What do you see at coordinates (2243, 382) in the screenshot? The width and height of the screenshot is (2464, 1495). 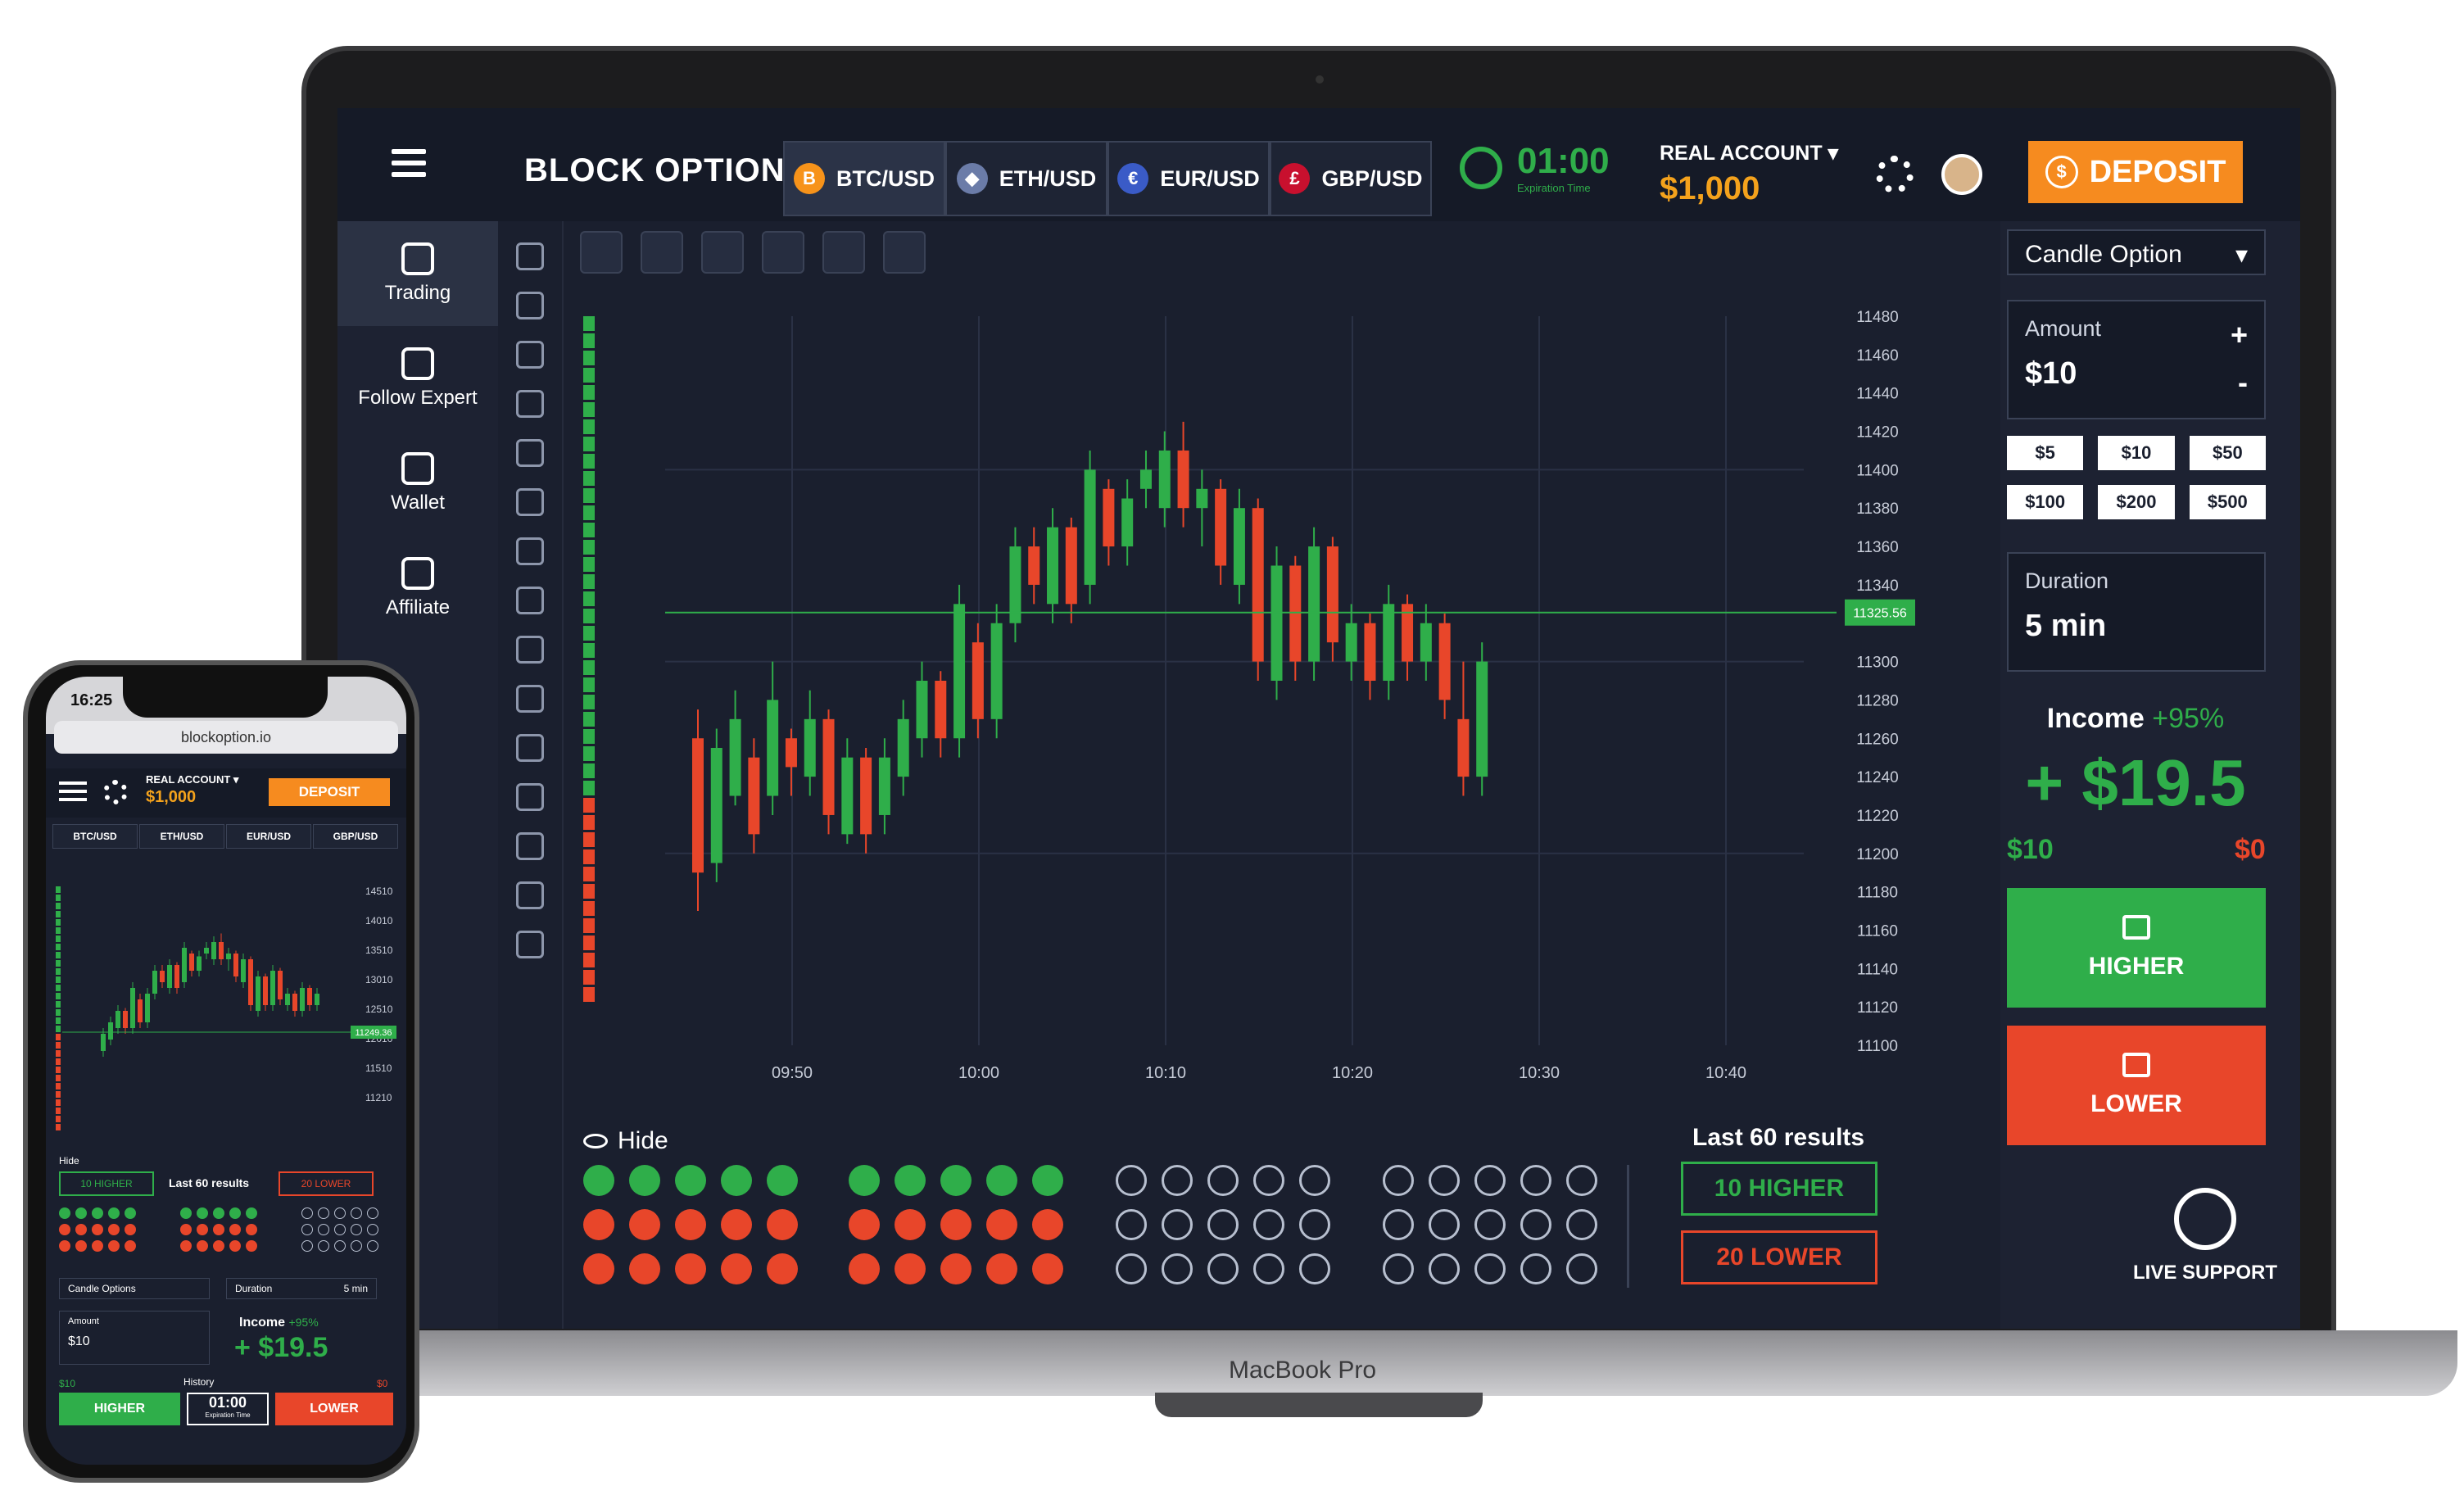 I see `minus-icon: -` at bounding box center [2243, 382].